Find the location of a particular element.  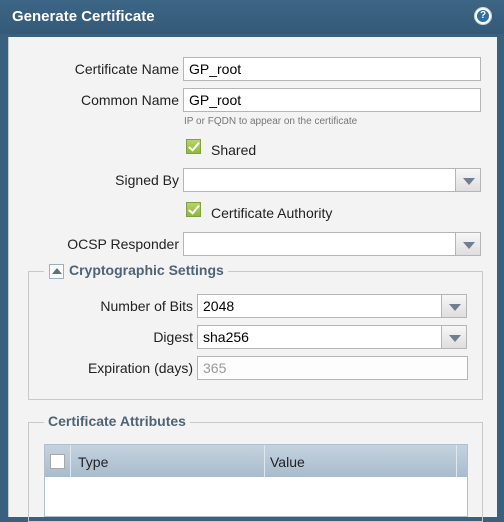

number-of-bits-label: Number of Bits is located at coordinates (146, 306).